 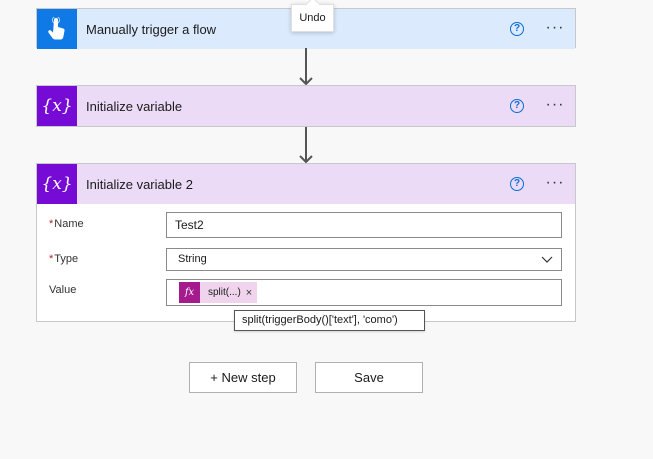 I want to click on undo-label: Undo, so click(x=312, y=18).